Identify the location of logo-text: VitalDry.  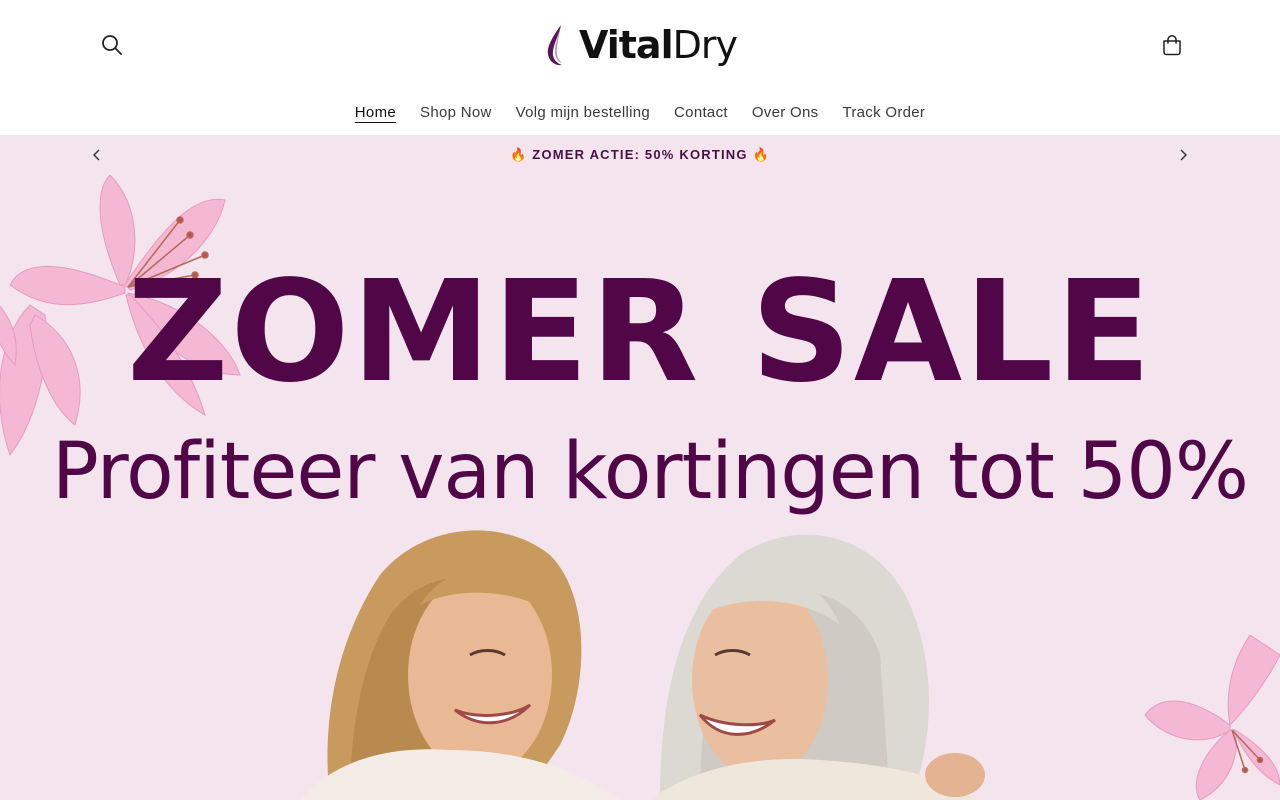
(658, 45).